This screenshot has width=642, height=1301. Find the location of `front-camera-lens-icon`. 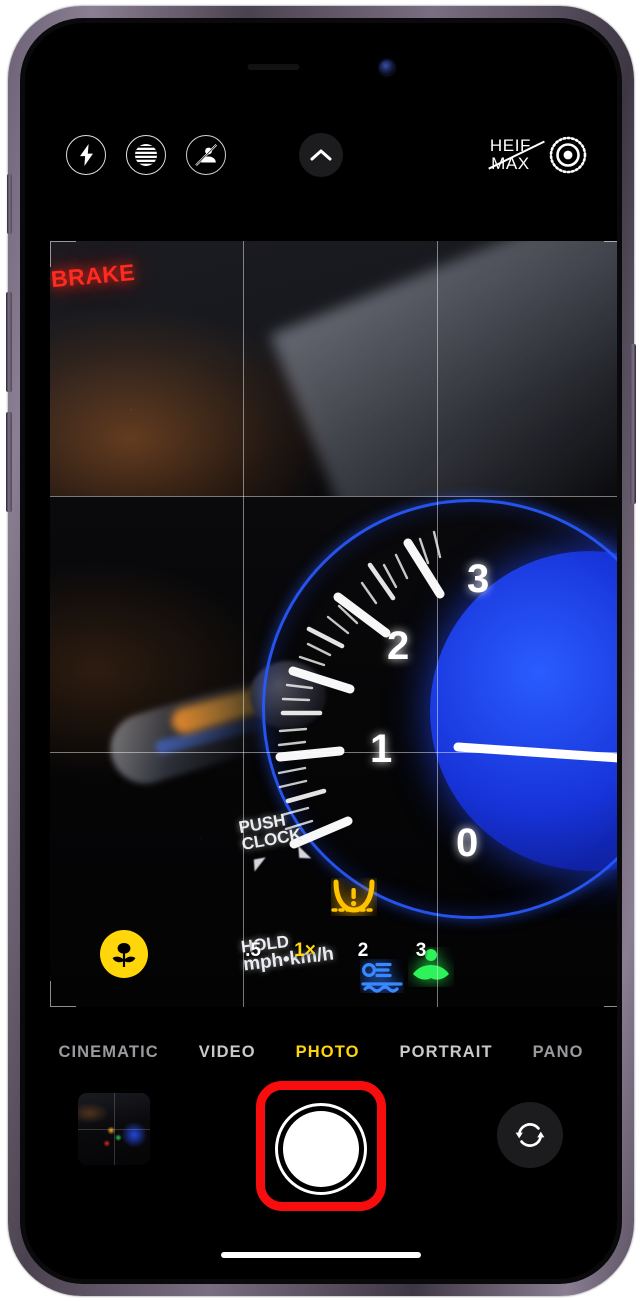

front-camera-lens-icon is located at coordinates (387, 67).